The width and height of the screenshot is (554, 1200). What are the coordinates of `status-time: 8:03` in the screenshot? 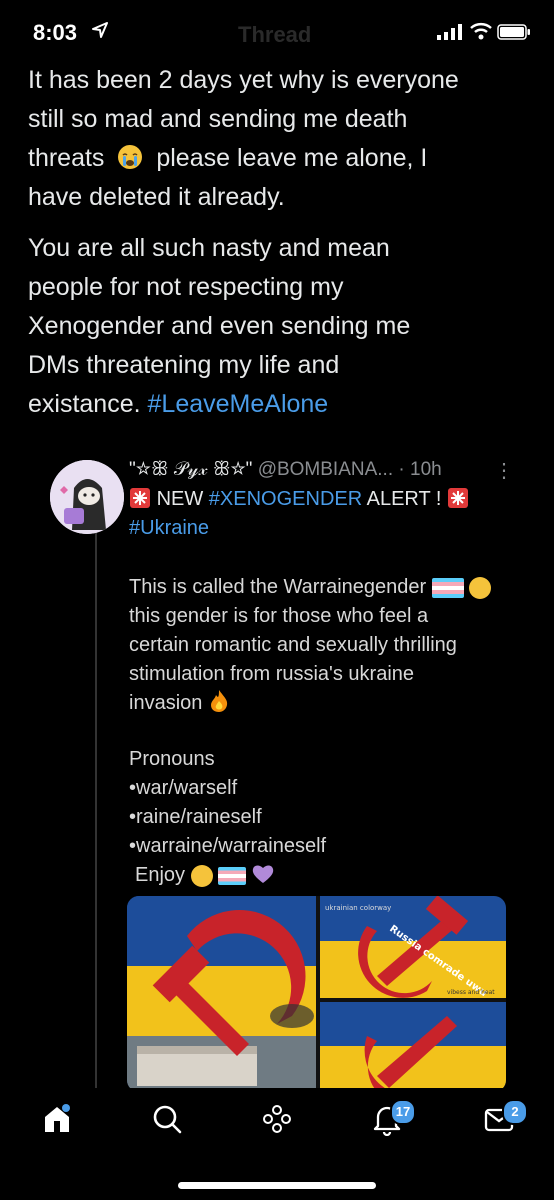 It's located at (55, 32).